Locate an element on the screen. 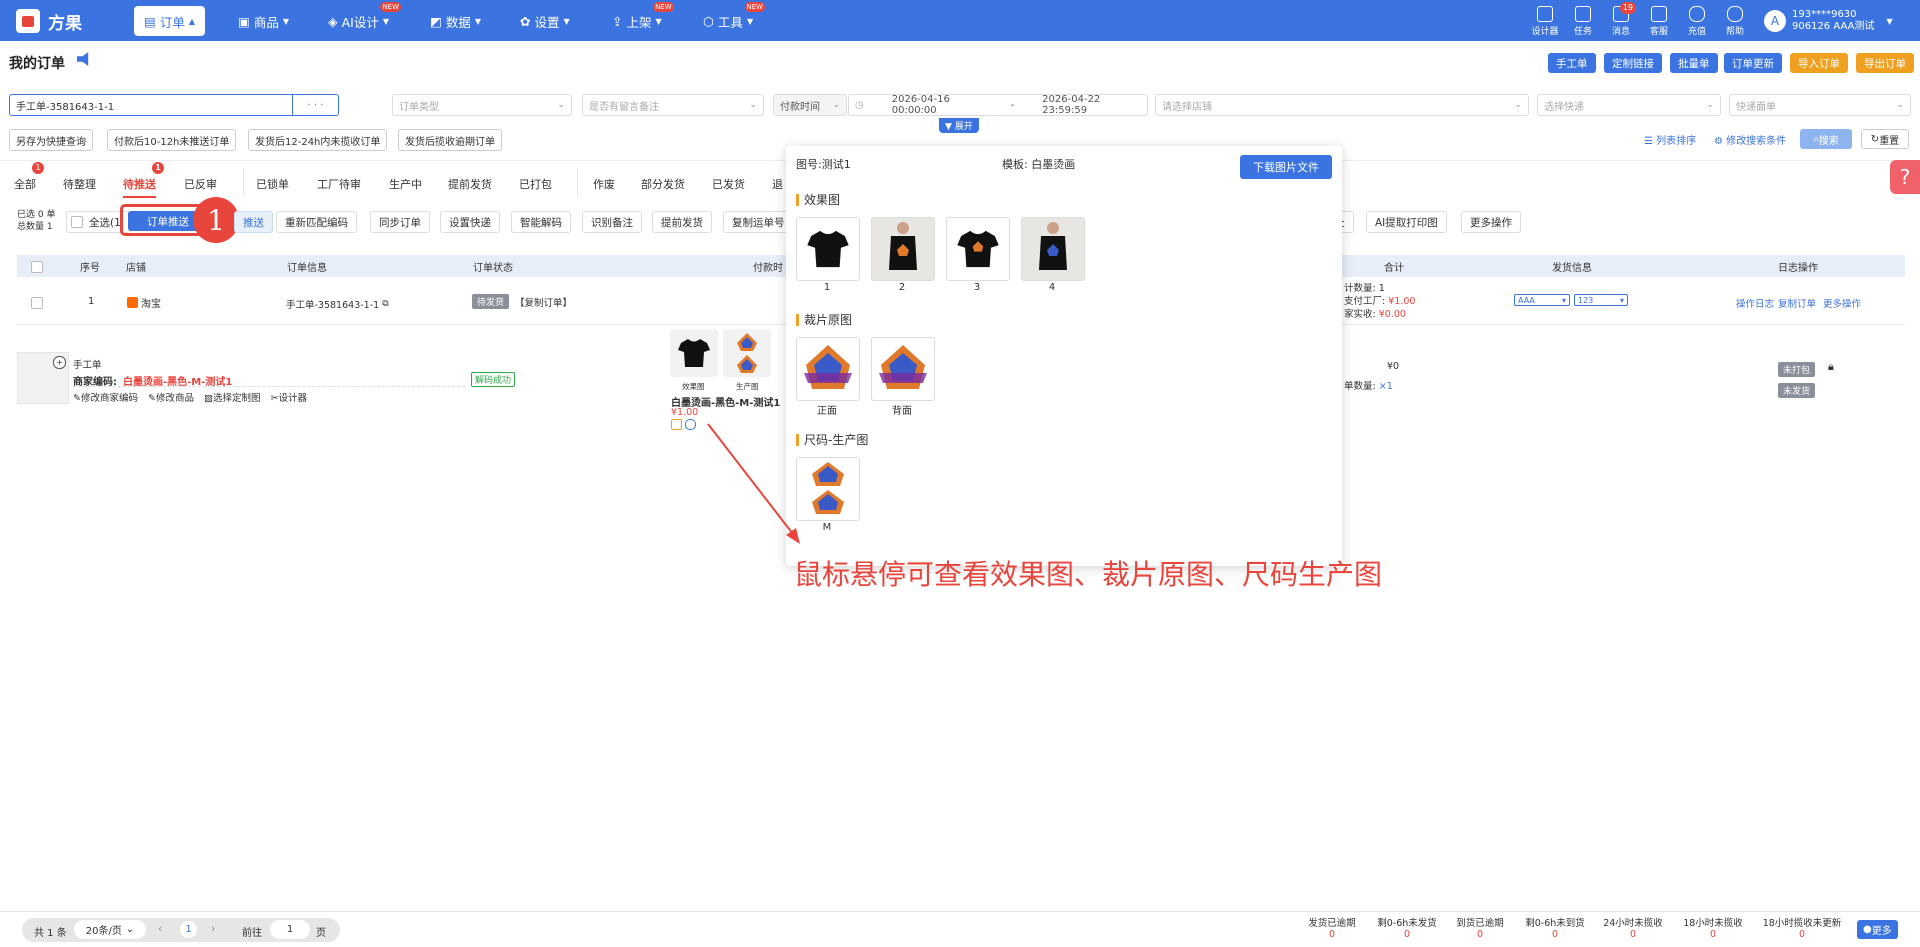  tab-void: 作废 is located at coordinates (604, 184).